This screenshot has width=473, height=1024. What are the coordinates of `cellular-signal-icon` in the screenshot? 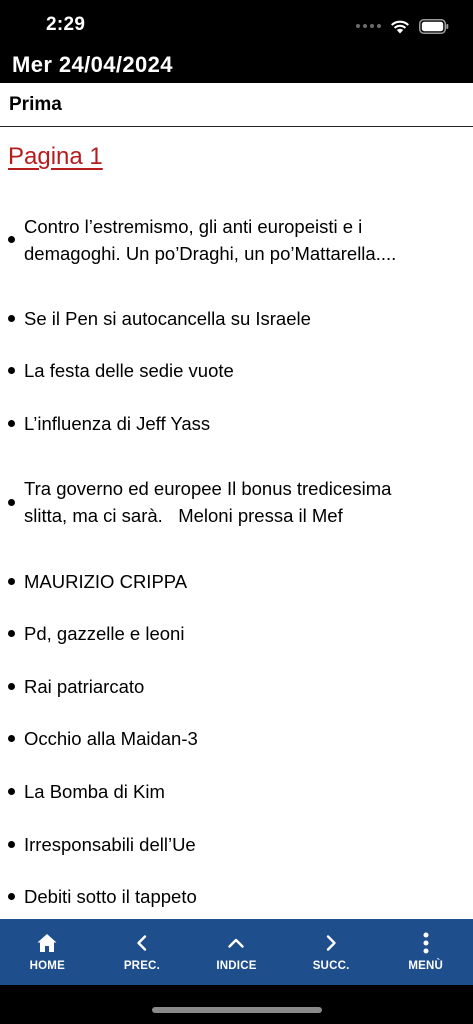 It's located at (368, 26).